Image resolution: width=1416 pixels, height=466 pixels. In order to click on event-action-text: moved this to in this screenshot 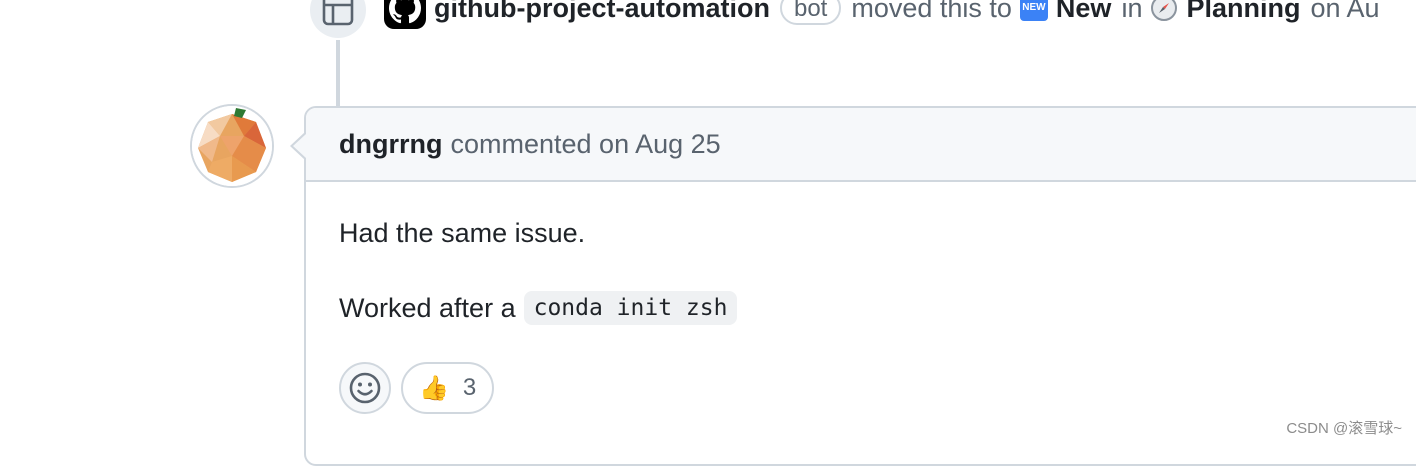, I will do `click(931, 11)`.